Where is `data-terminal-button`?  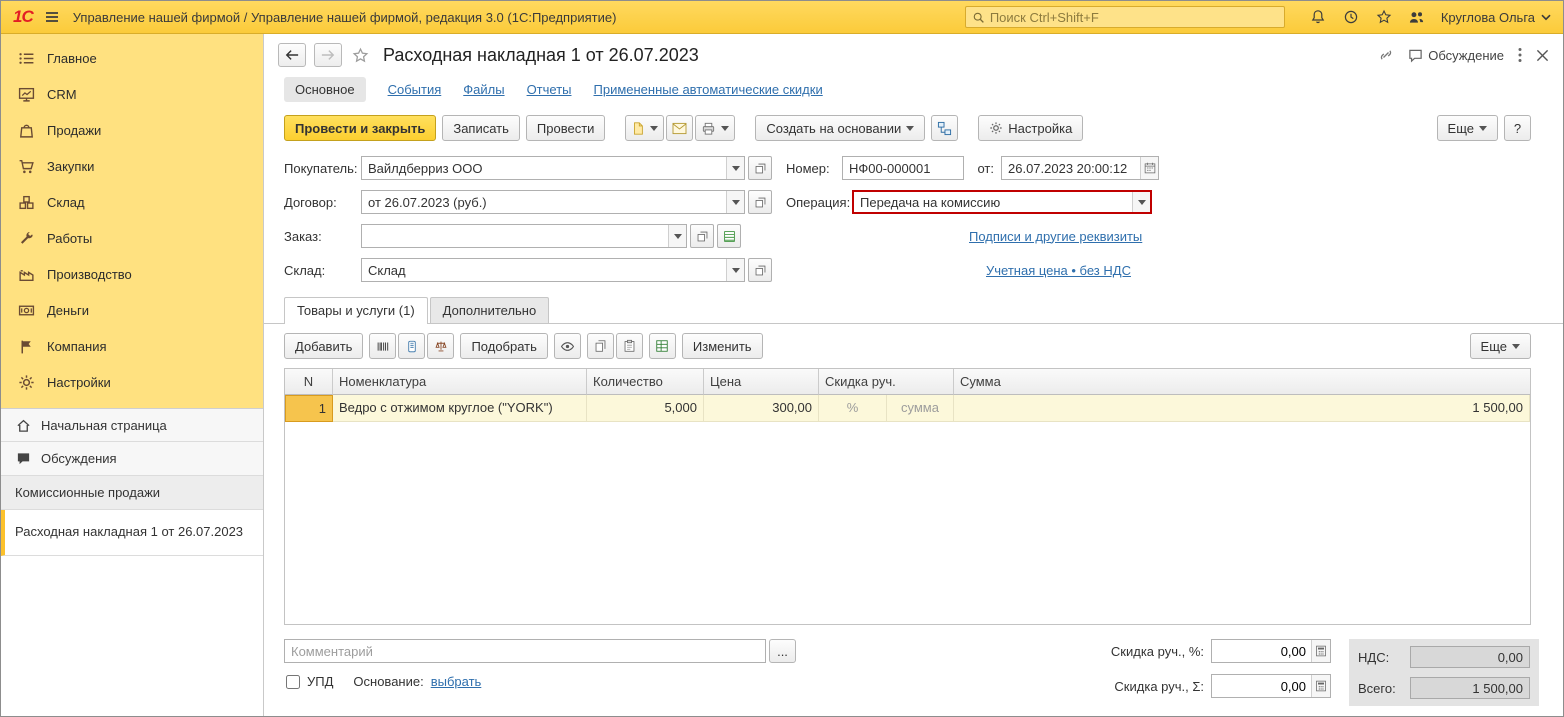
data-terminal-button is located at coordinates (412, 346).